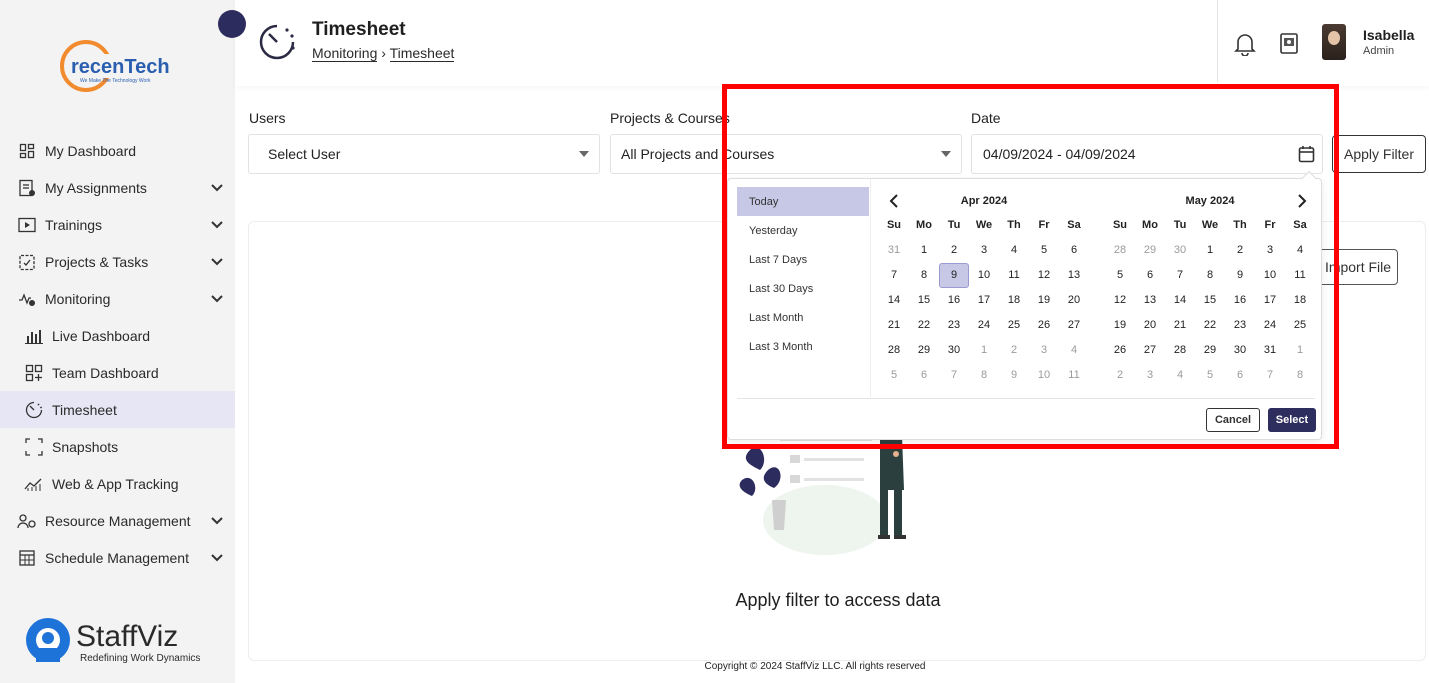  What do you see at coordinates (117, 187) in the screenshot?
I see `sidebar-item-my-assignments: My Assignments` at bounding box center [117, 187].